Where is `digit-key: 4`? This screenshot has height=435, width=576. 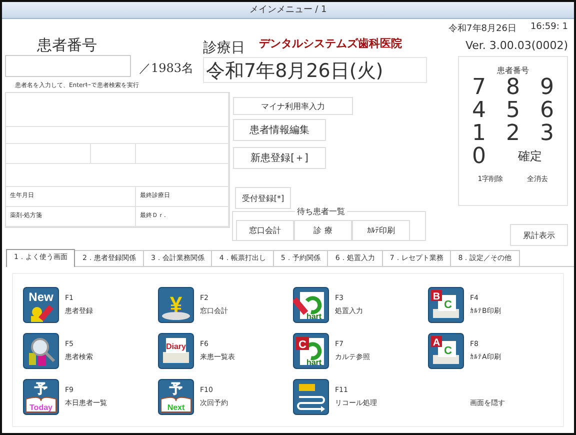 digit-key: 4 is located at coordinates (479, 110).